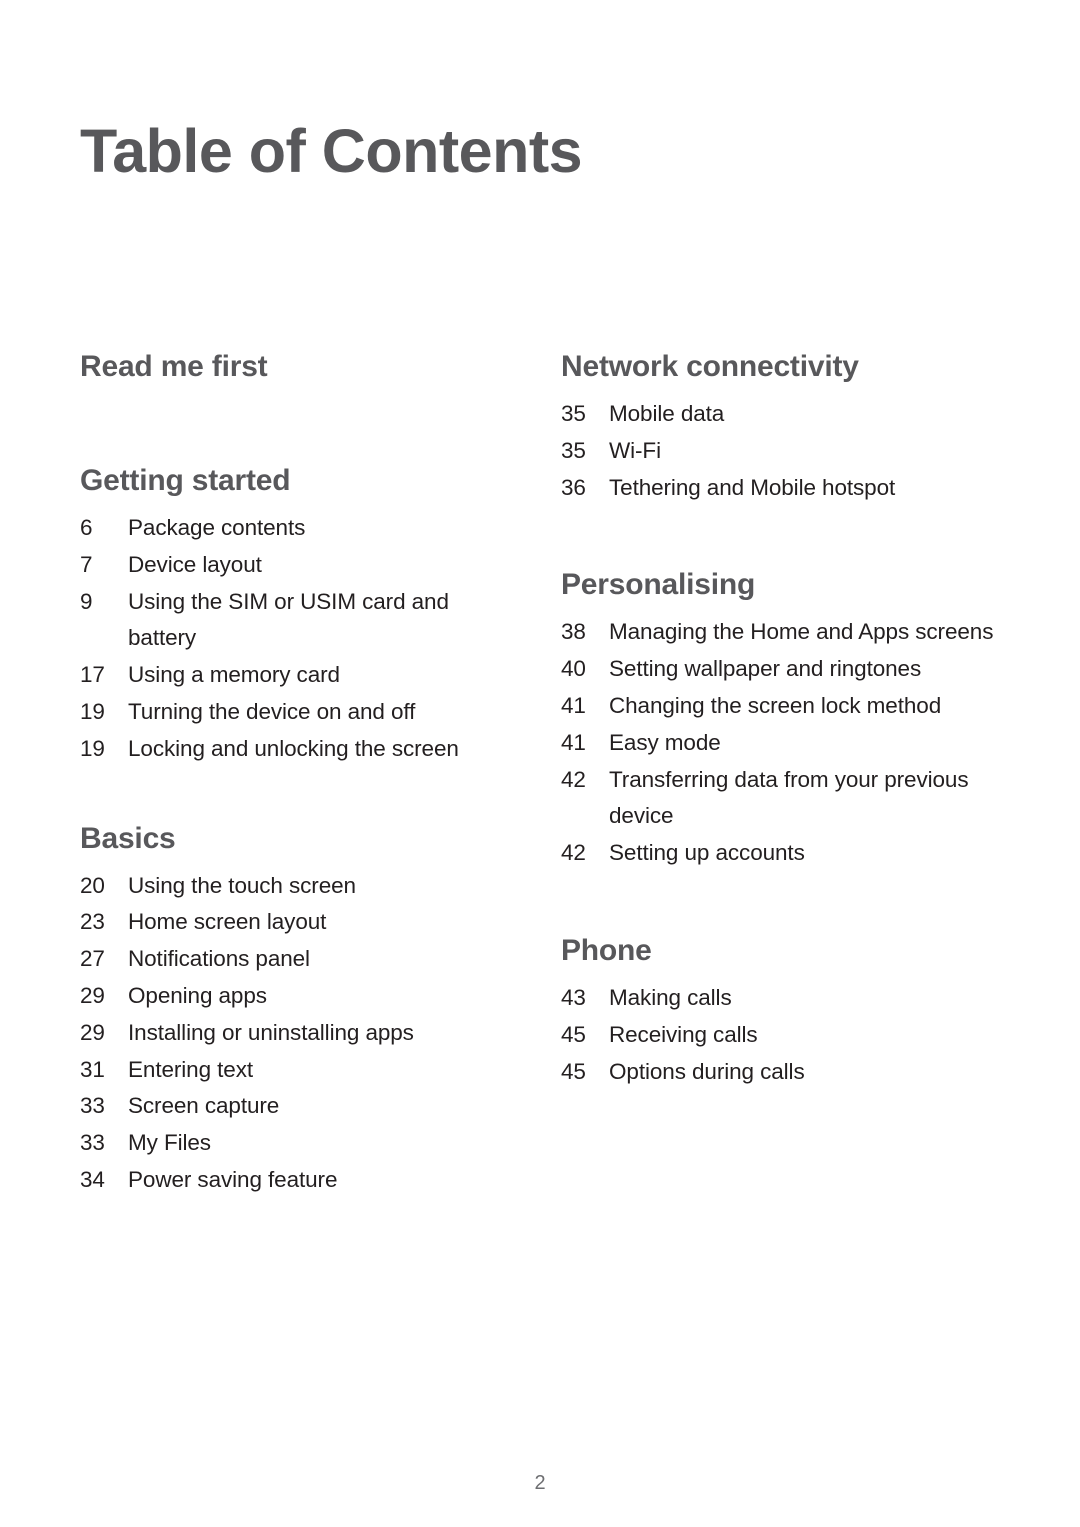 The height and width of the screenshot is (1527, 1080). I want to click on toc-entry-title: Turning the device on and off, so click(272, 711).